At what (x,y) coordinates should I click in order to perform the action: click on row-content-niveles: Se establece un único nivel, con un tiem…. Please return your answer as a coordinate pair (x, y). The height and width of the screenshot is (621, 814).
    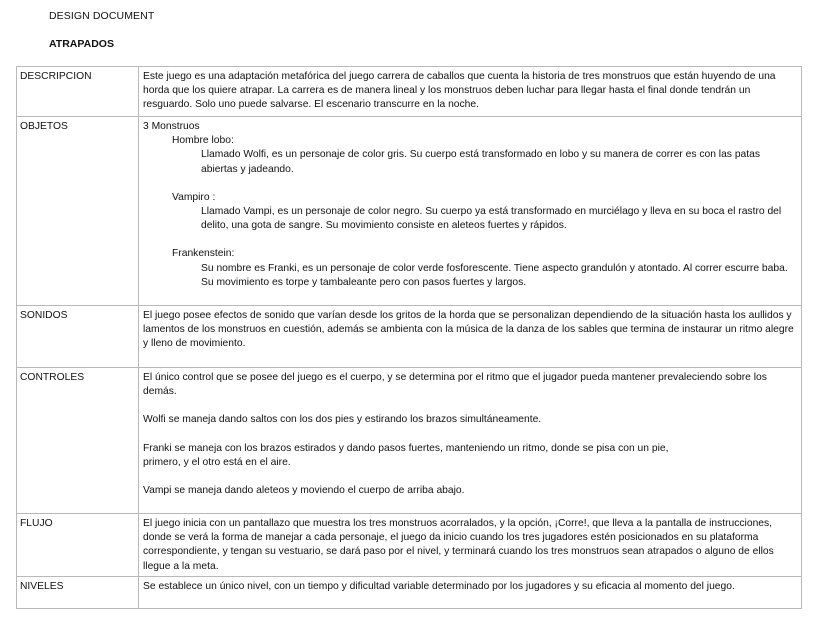
    Looking at the image, I should click on (470, 592).